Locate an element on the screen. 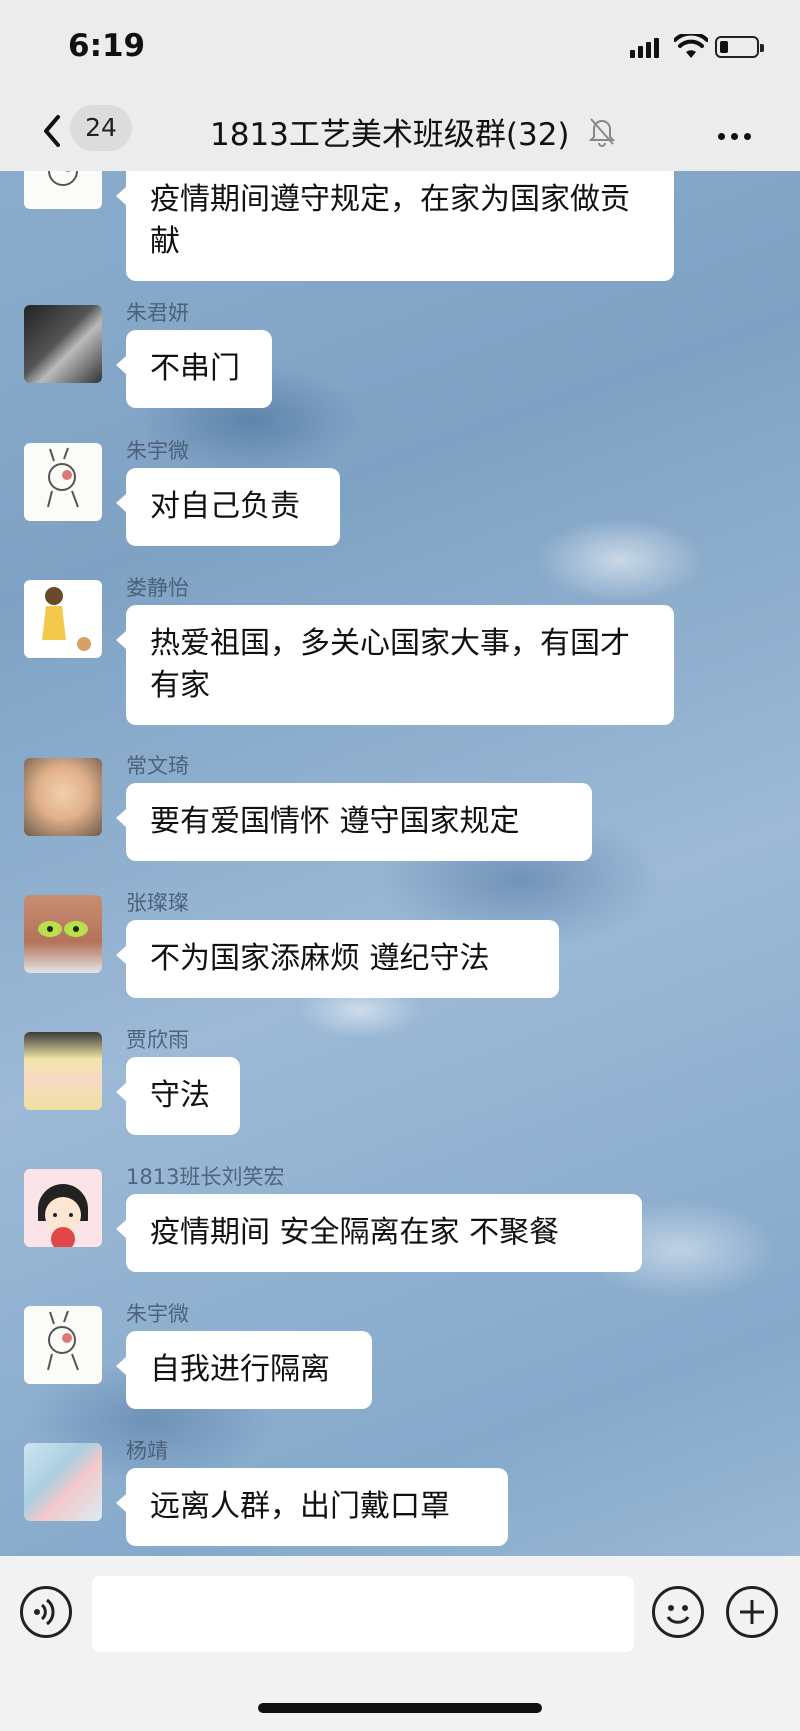 The image size is (800, 1731). sender-name: 常文琦 is located at coordinates (157, 766).